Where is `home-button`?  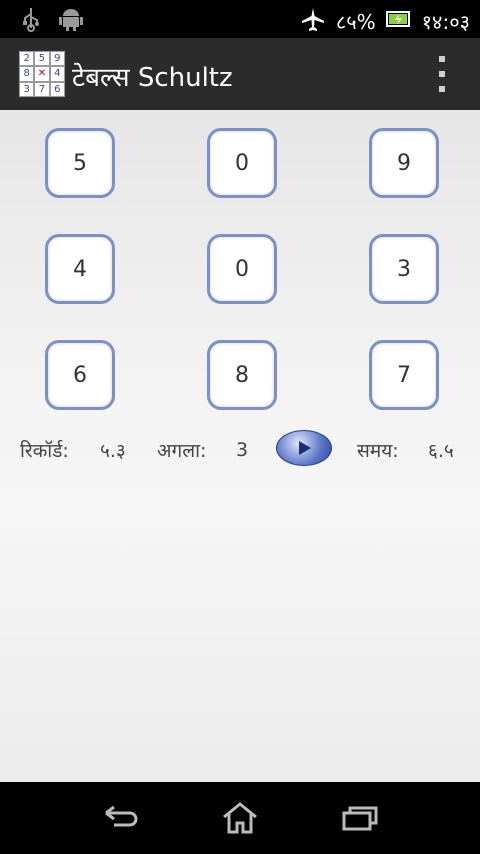
home-button is located at coordinates (240, 818).